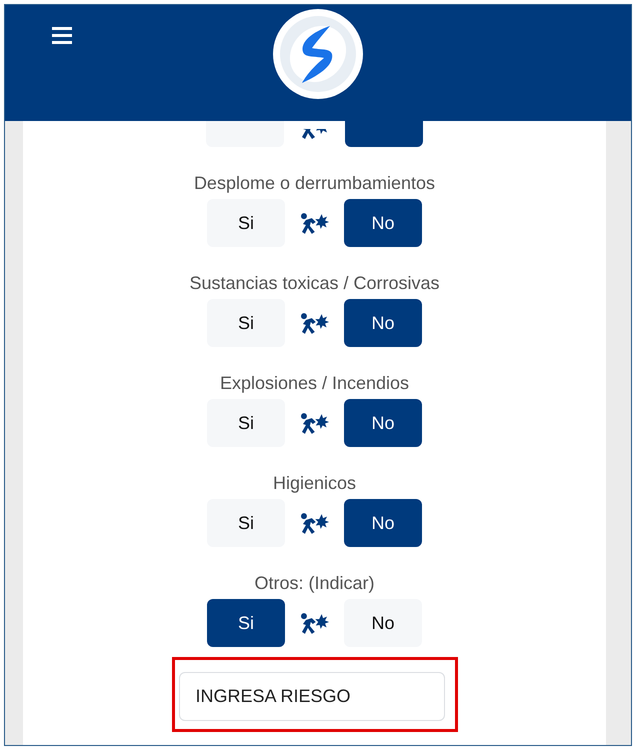 The height and width of the screenshot is (754, 638). Describe the element at coordinates (314, 583) in the screenshot. I see `risk-label: Otros: (Indicar)` at that location.